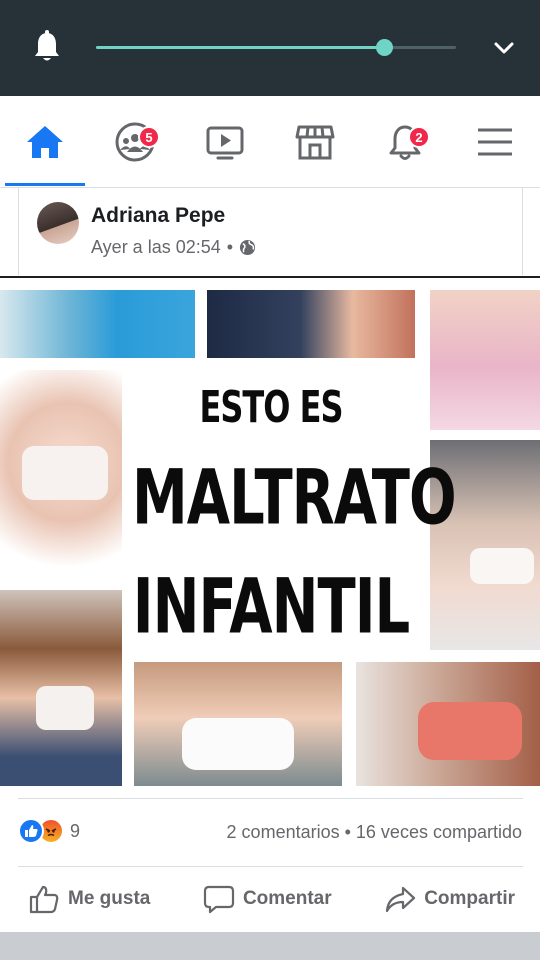 This screenshot has width=540, height=960. I want to click on media-notification-bar, so click(270, 48).